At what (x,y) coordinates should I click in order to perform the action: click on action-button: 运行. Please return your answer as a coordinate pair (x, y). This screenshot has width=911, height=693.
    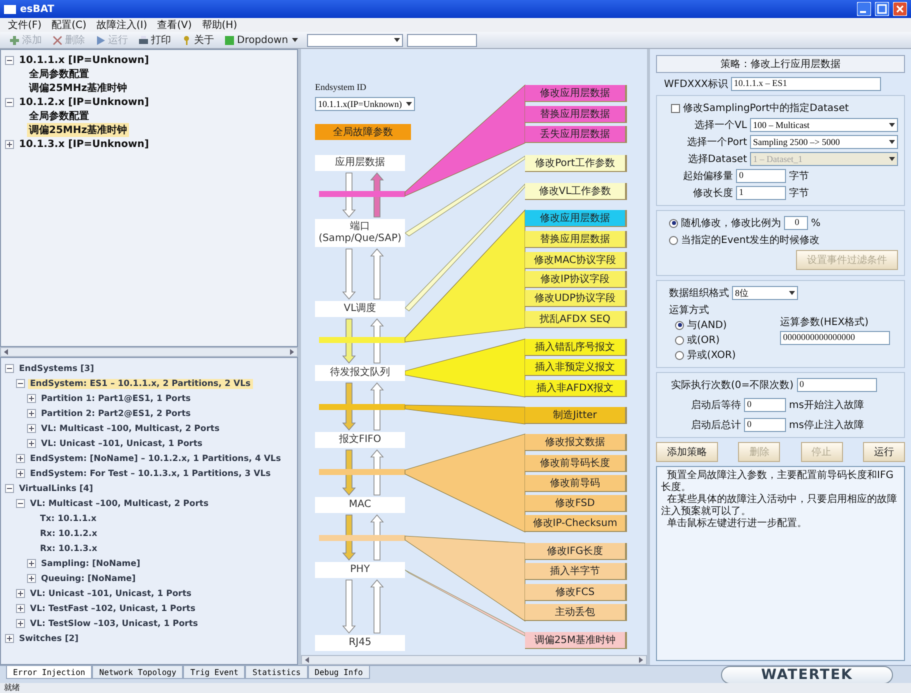
    Looking at the image, I should click on (883, 452).